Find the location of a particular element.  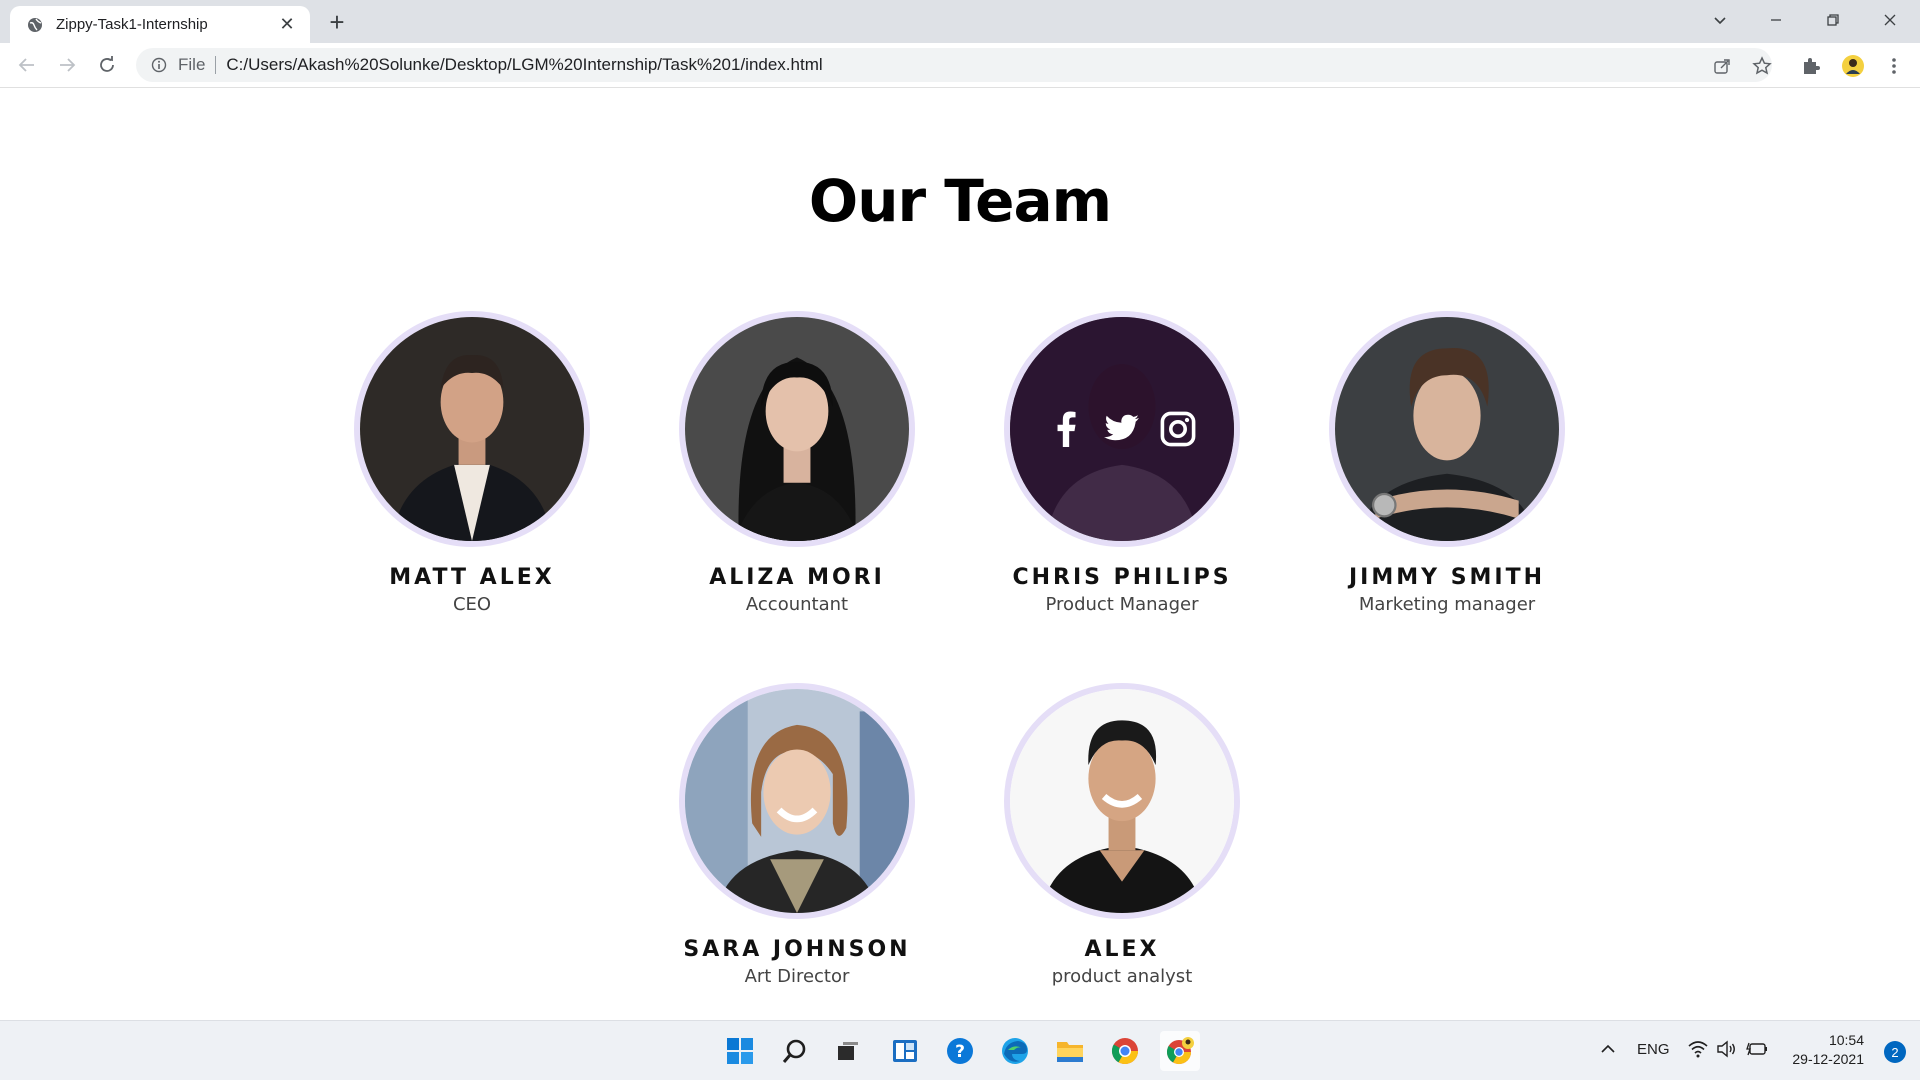

member-role: Product Manager is located at coordinates (1122, 604).